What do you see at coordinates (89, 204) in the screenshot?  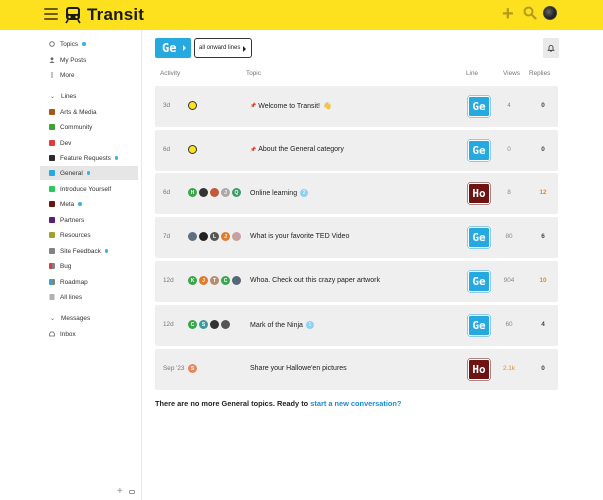 I see `sidebar-item-meta: Meta` at bounding box center [89, 204].